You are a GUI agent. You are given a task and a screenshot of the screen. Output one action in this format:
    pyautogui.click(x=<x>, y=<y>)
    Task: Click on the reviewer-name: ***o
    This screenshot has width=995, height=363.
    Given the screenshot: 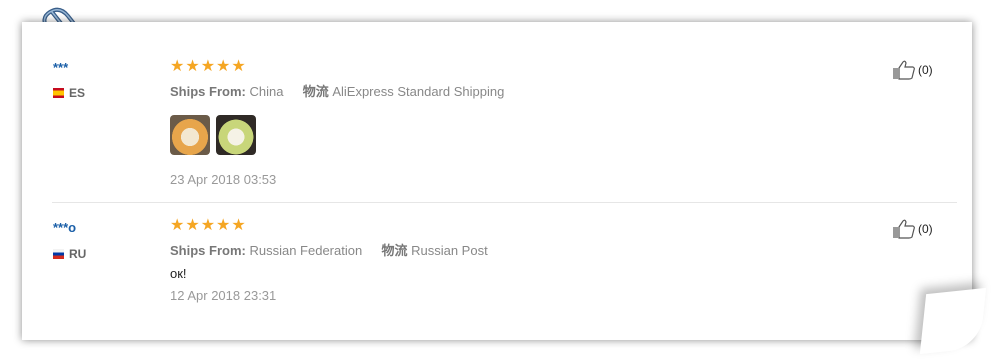 What is the action you would take?
    pyautogui.click(x=65, y=227)
    